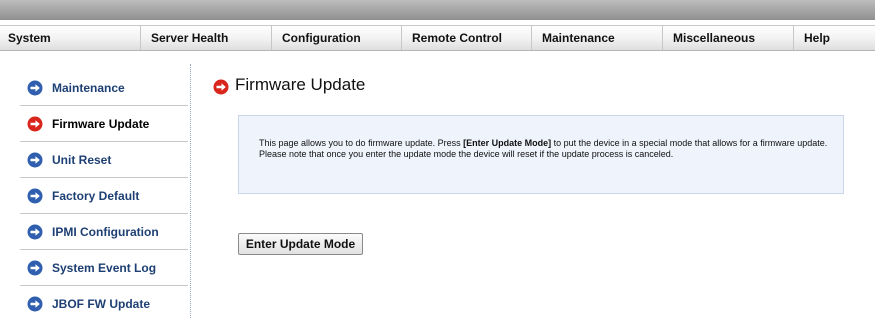  I want to click on info-line1-bold: [Enter Update Mode], so click(507, 143).